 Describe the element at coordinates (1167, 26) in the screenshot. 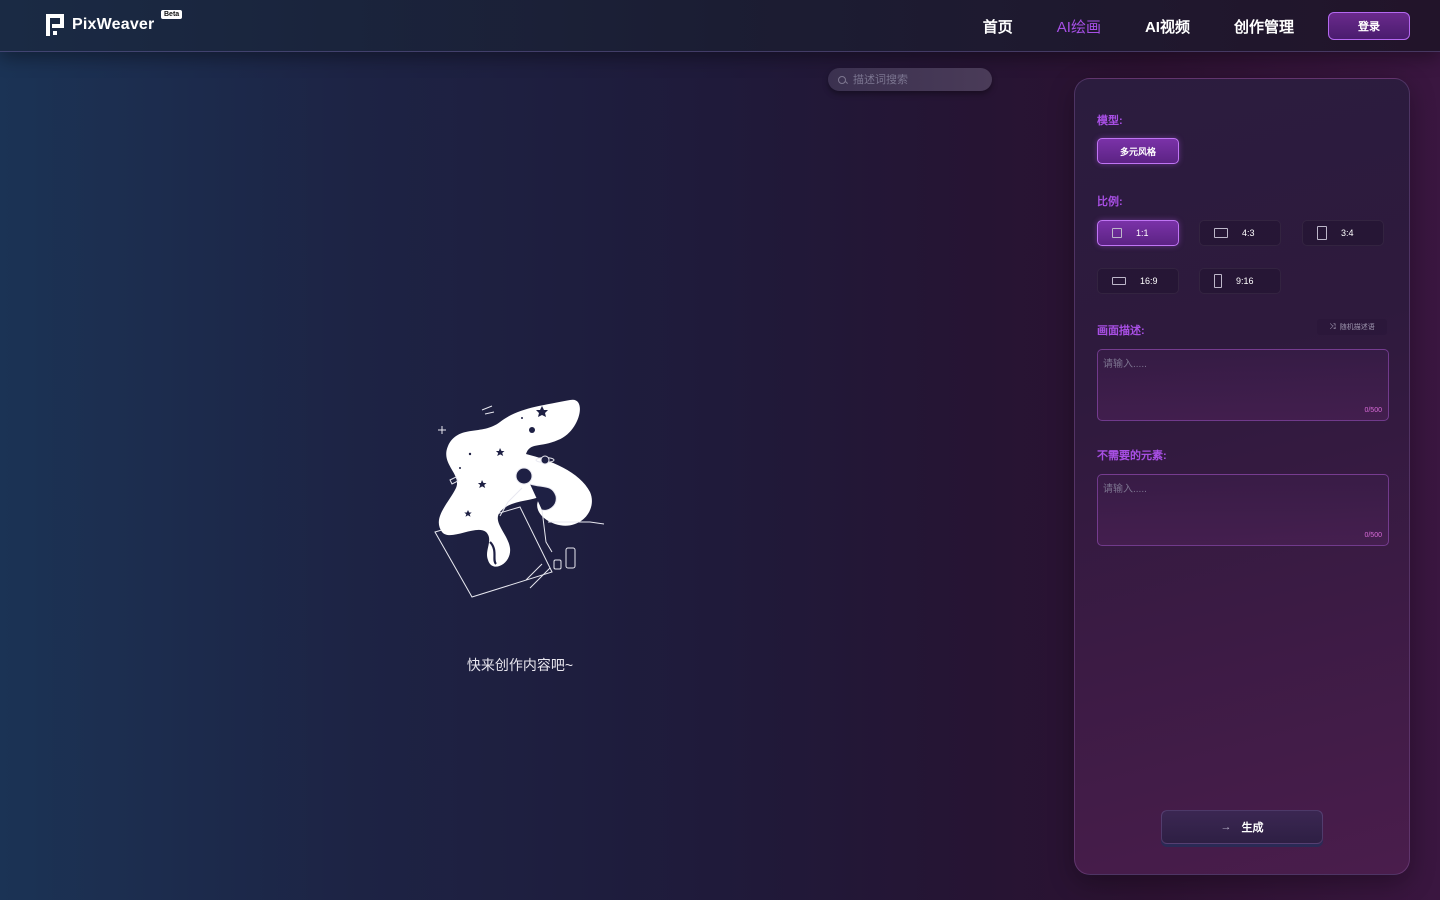

I see `nav-ai-video: AI视频` at that location.